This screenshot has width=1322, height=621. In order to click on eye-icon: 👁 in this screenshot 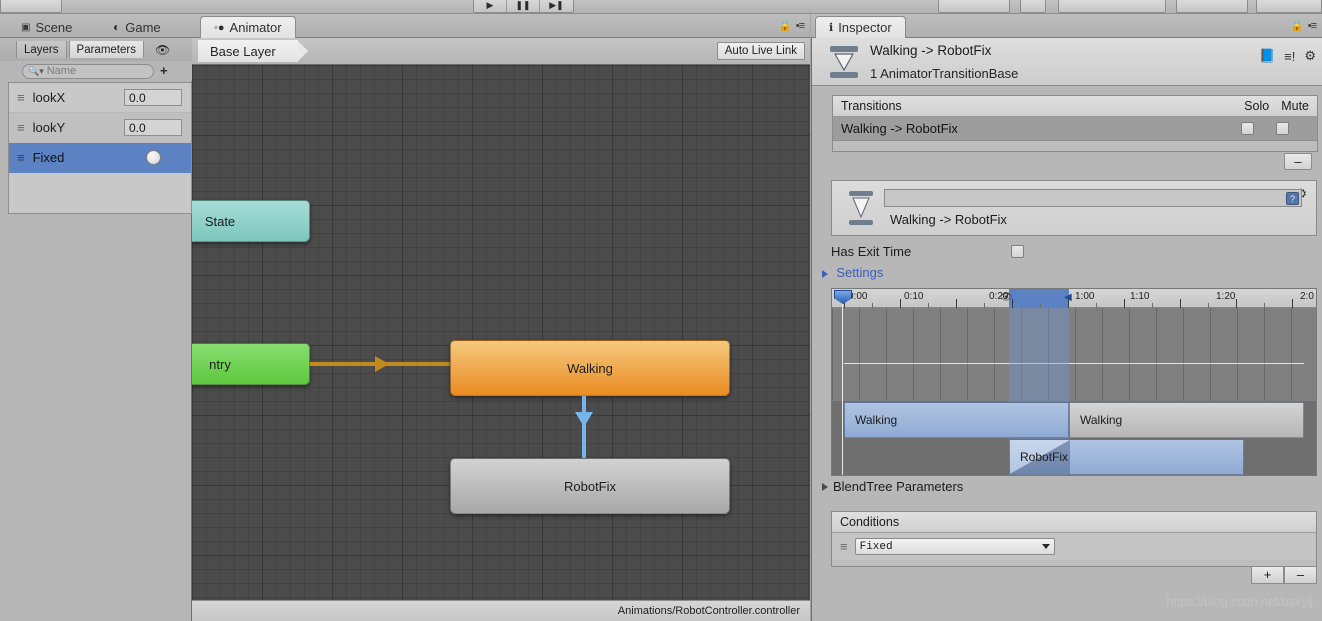, I will do `click(162, 50)`.